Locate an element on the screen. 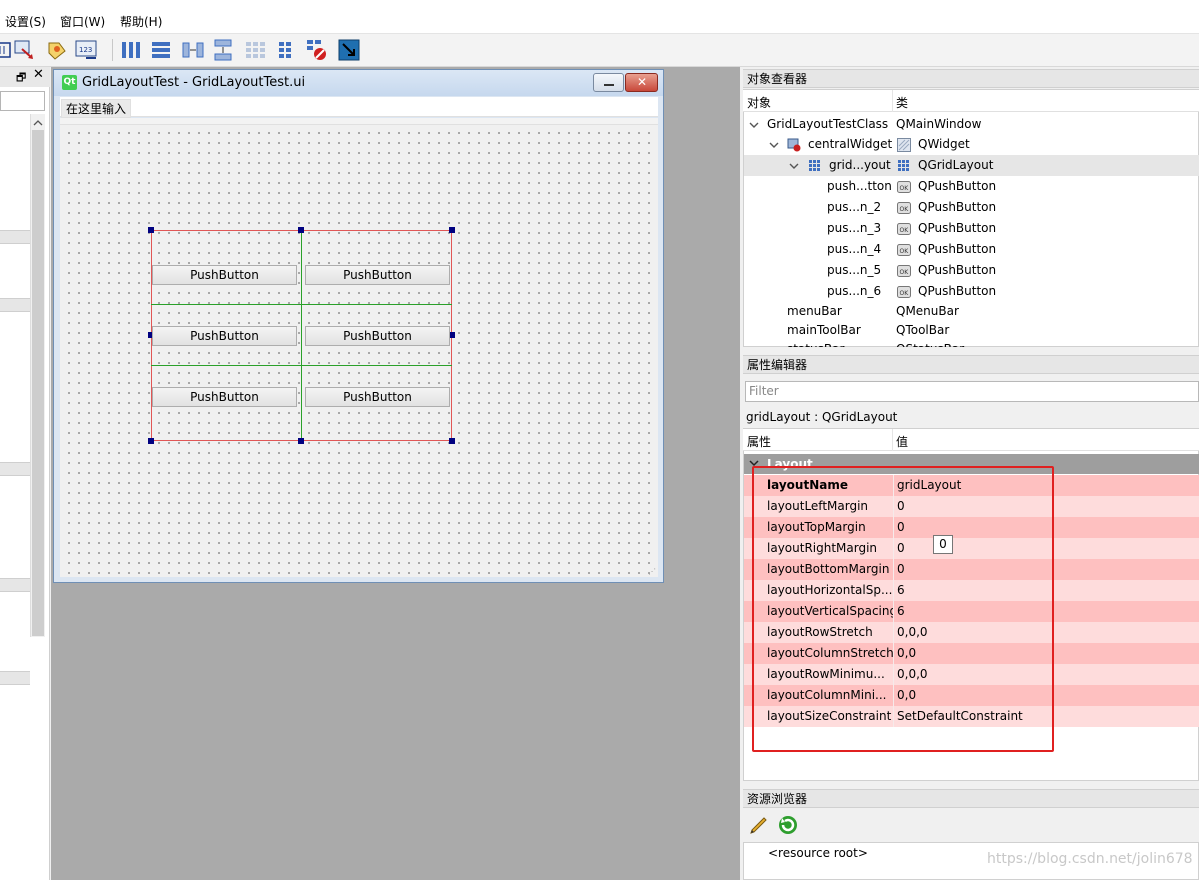  widget-box-title-bar: 🗗 ✕ is located at coordinates (25, 77).